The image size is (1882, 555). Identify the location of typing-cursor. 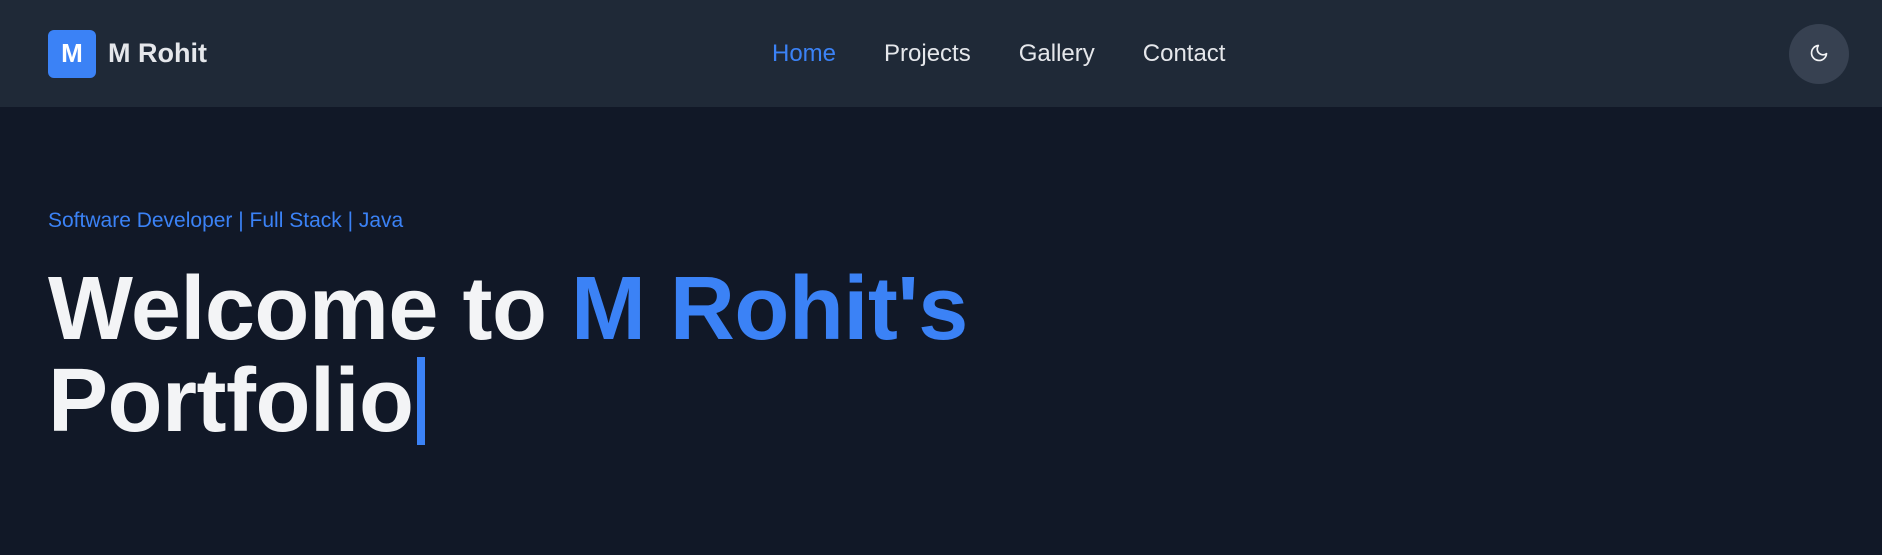
(421, 401).